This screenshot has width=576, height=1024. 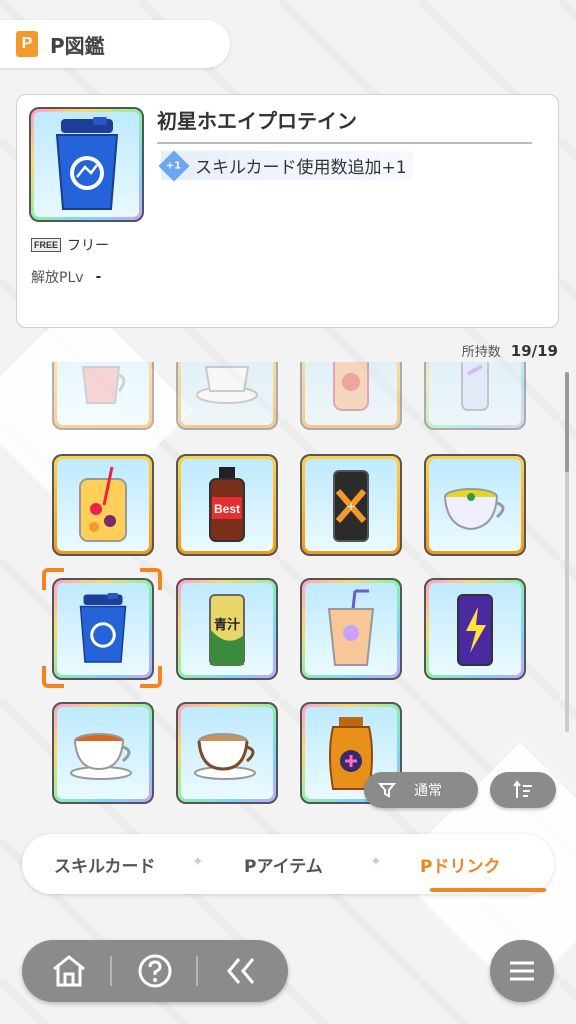 What do you see at coordinates (101, 756) in the screenshot?
I see `teacup-icon` at bounding box center [101, 756].